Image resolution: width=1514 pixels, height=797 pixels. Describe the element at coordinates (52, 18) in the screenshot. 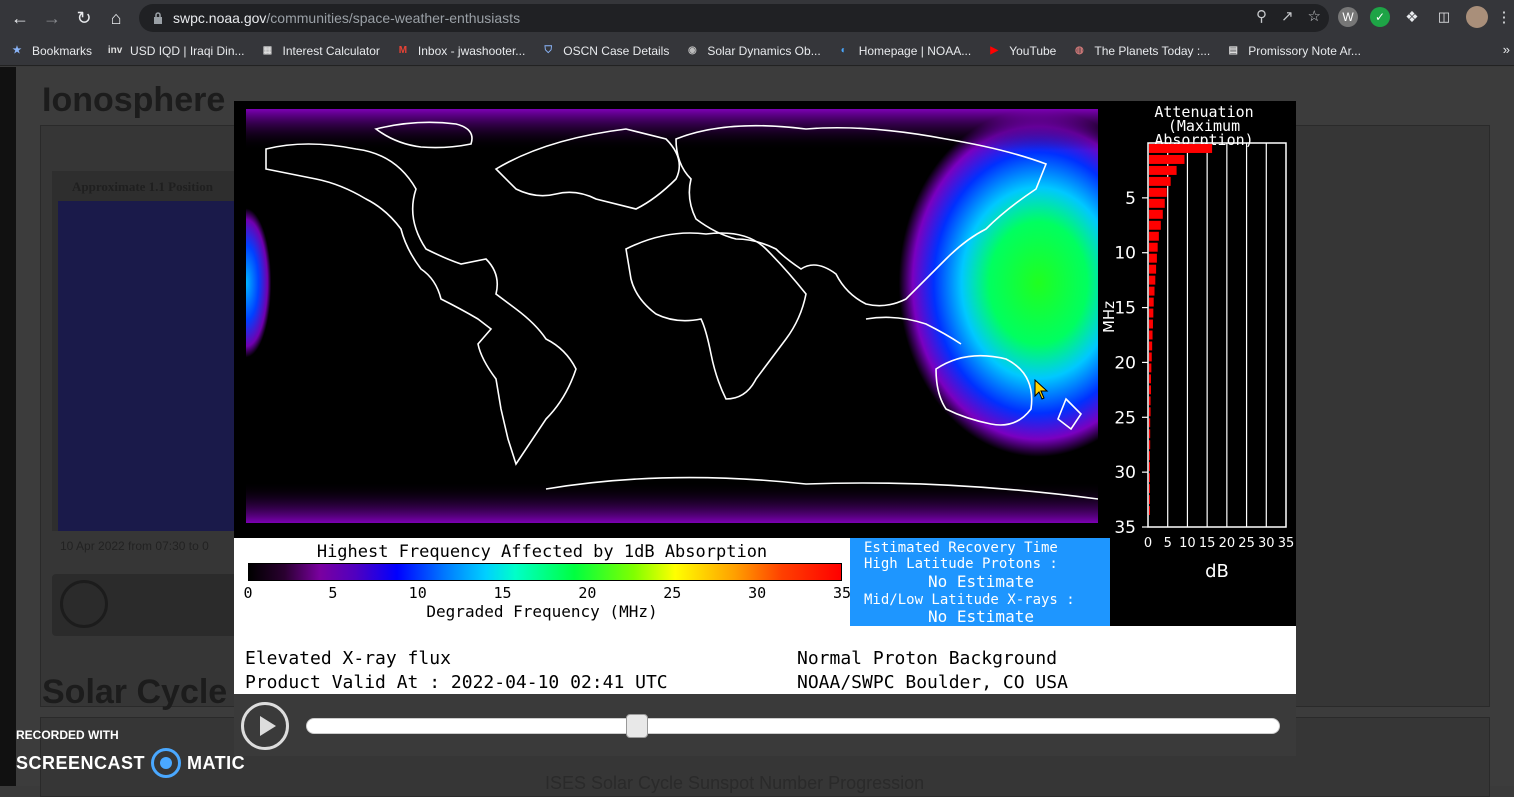

I see `forward-arrow-icon: →` at that location.